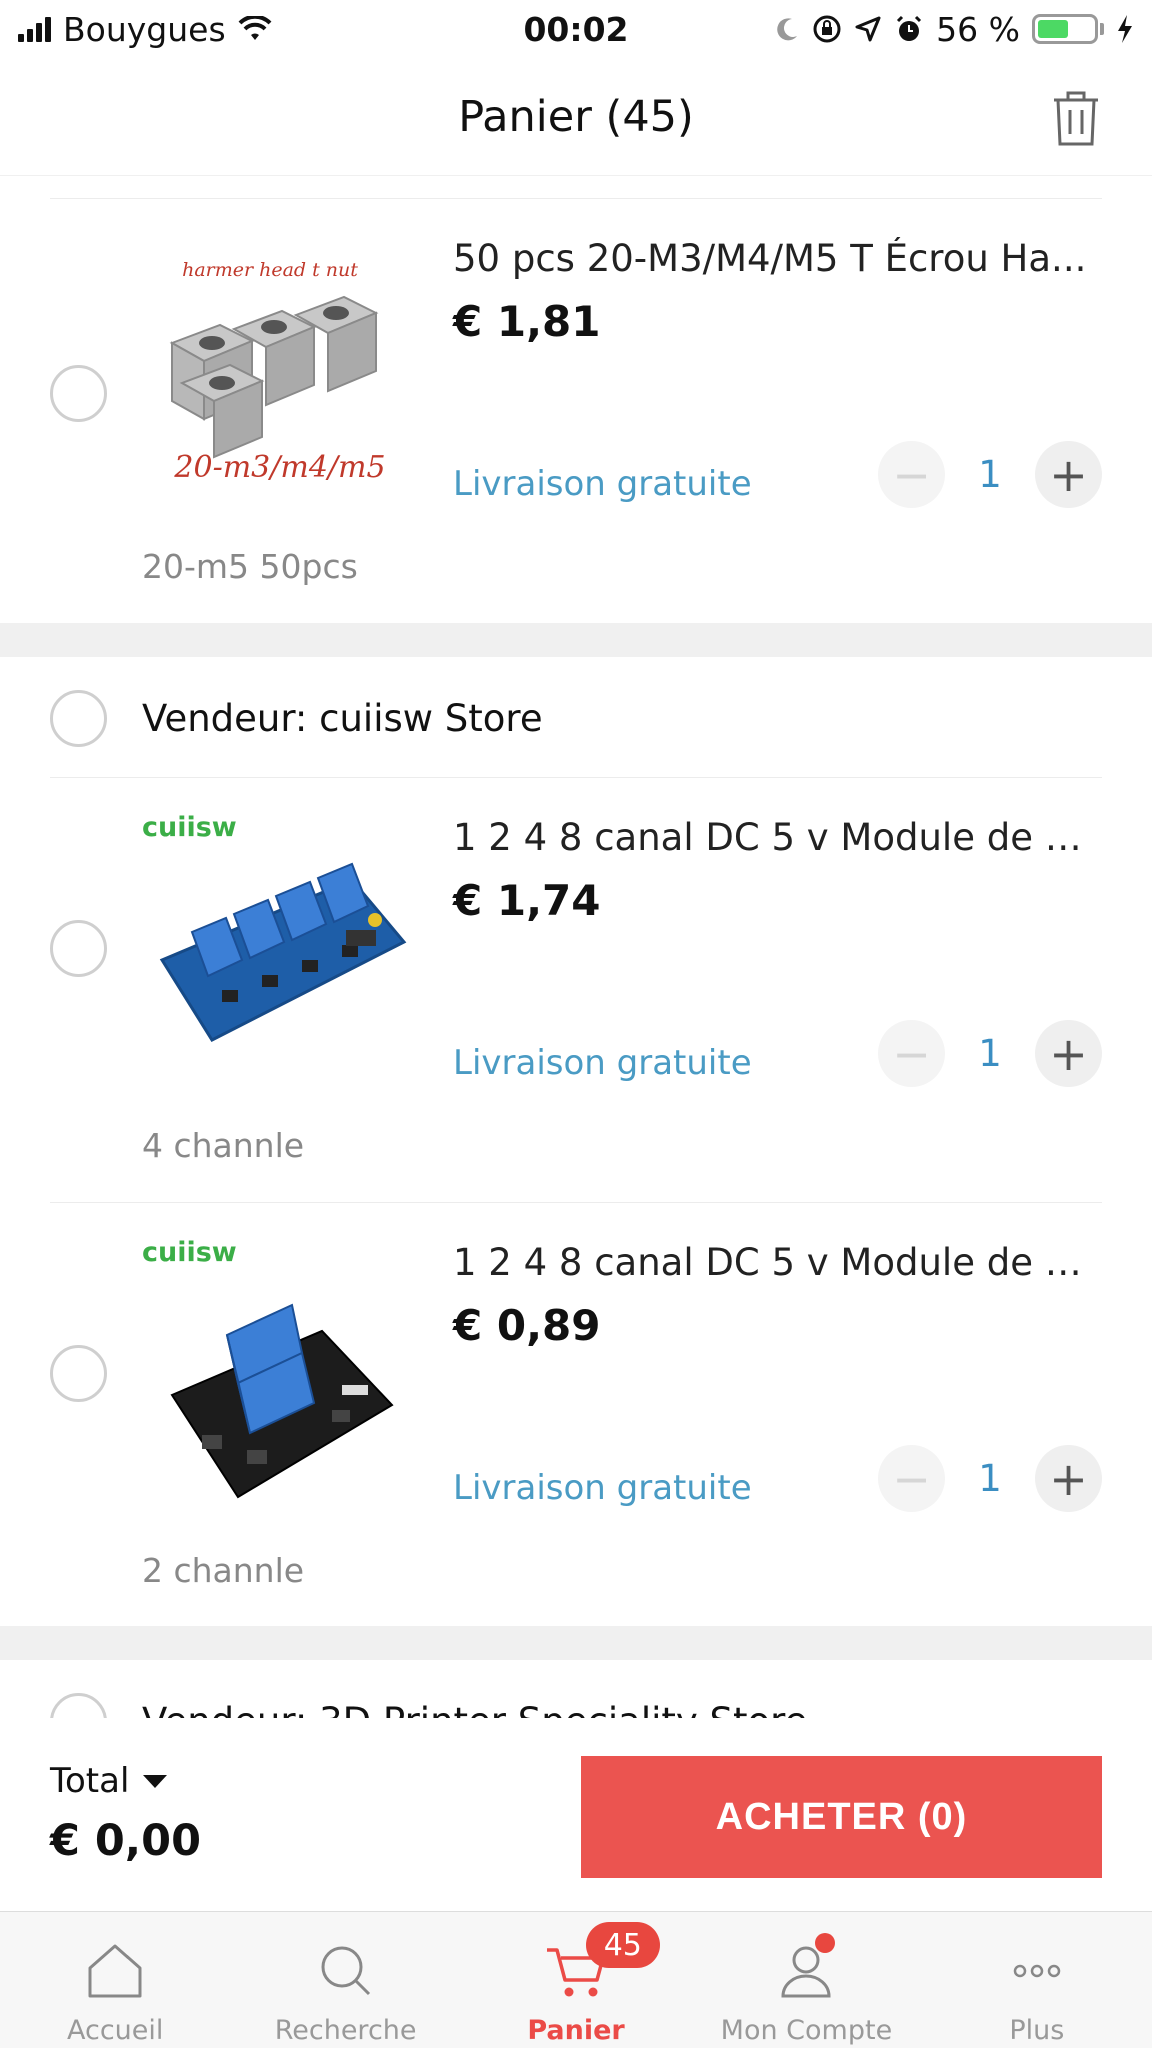 The width and height of the screenshot is (1152, 2048). Describe the element at coordinates (1125, 29) in the screenshot. I see `charging-icon` at that location.